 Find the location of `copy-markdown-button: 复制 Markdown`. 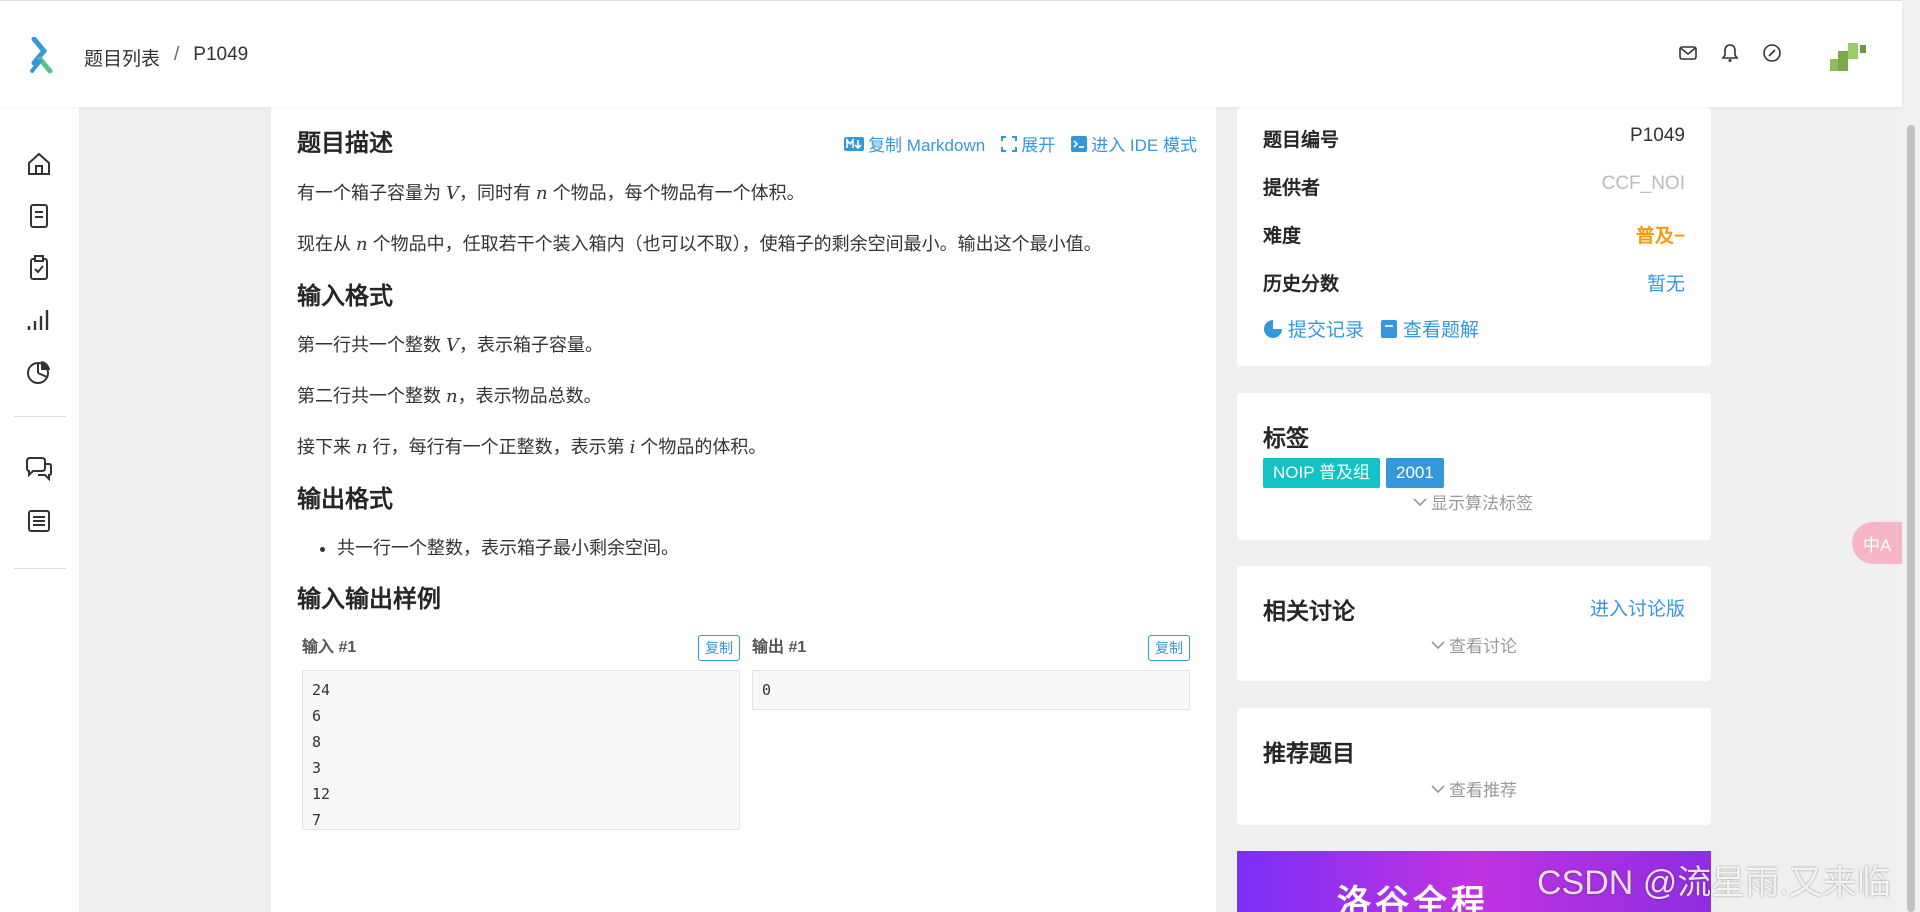

copy-markdown-button: 复制 Markdown is located at coordinates (914, 143).